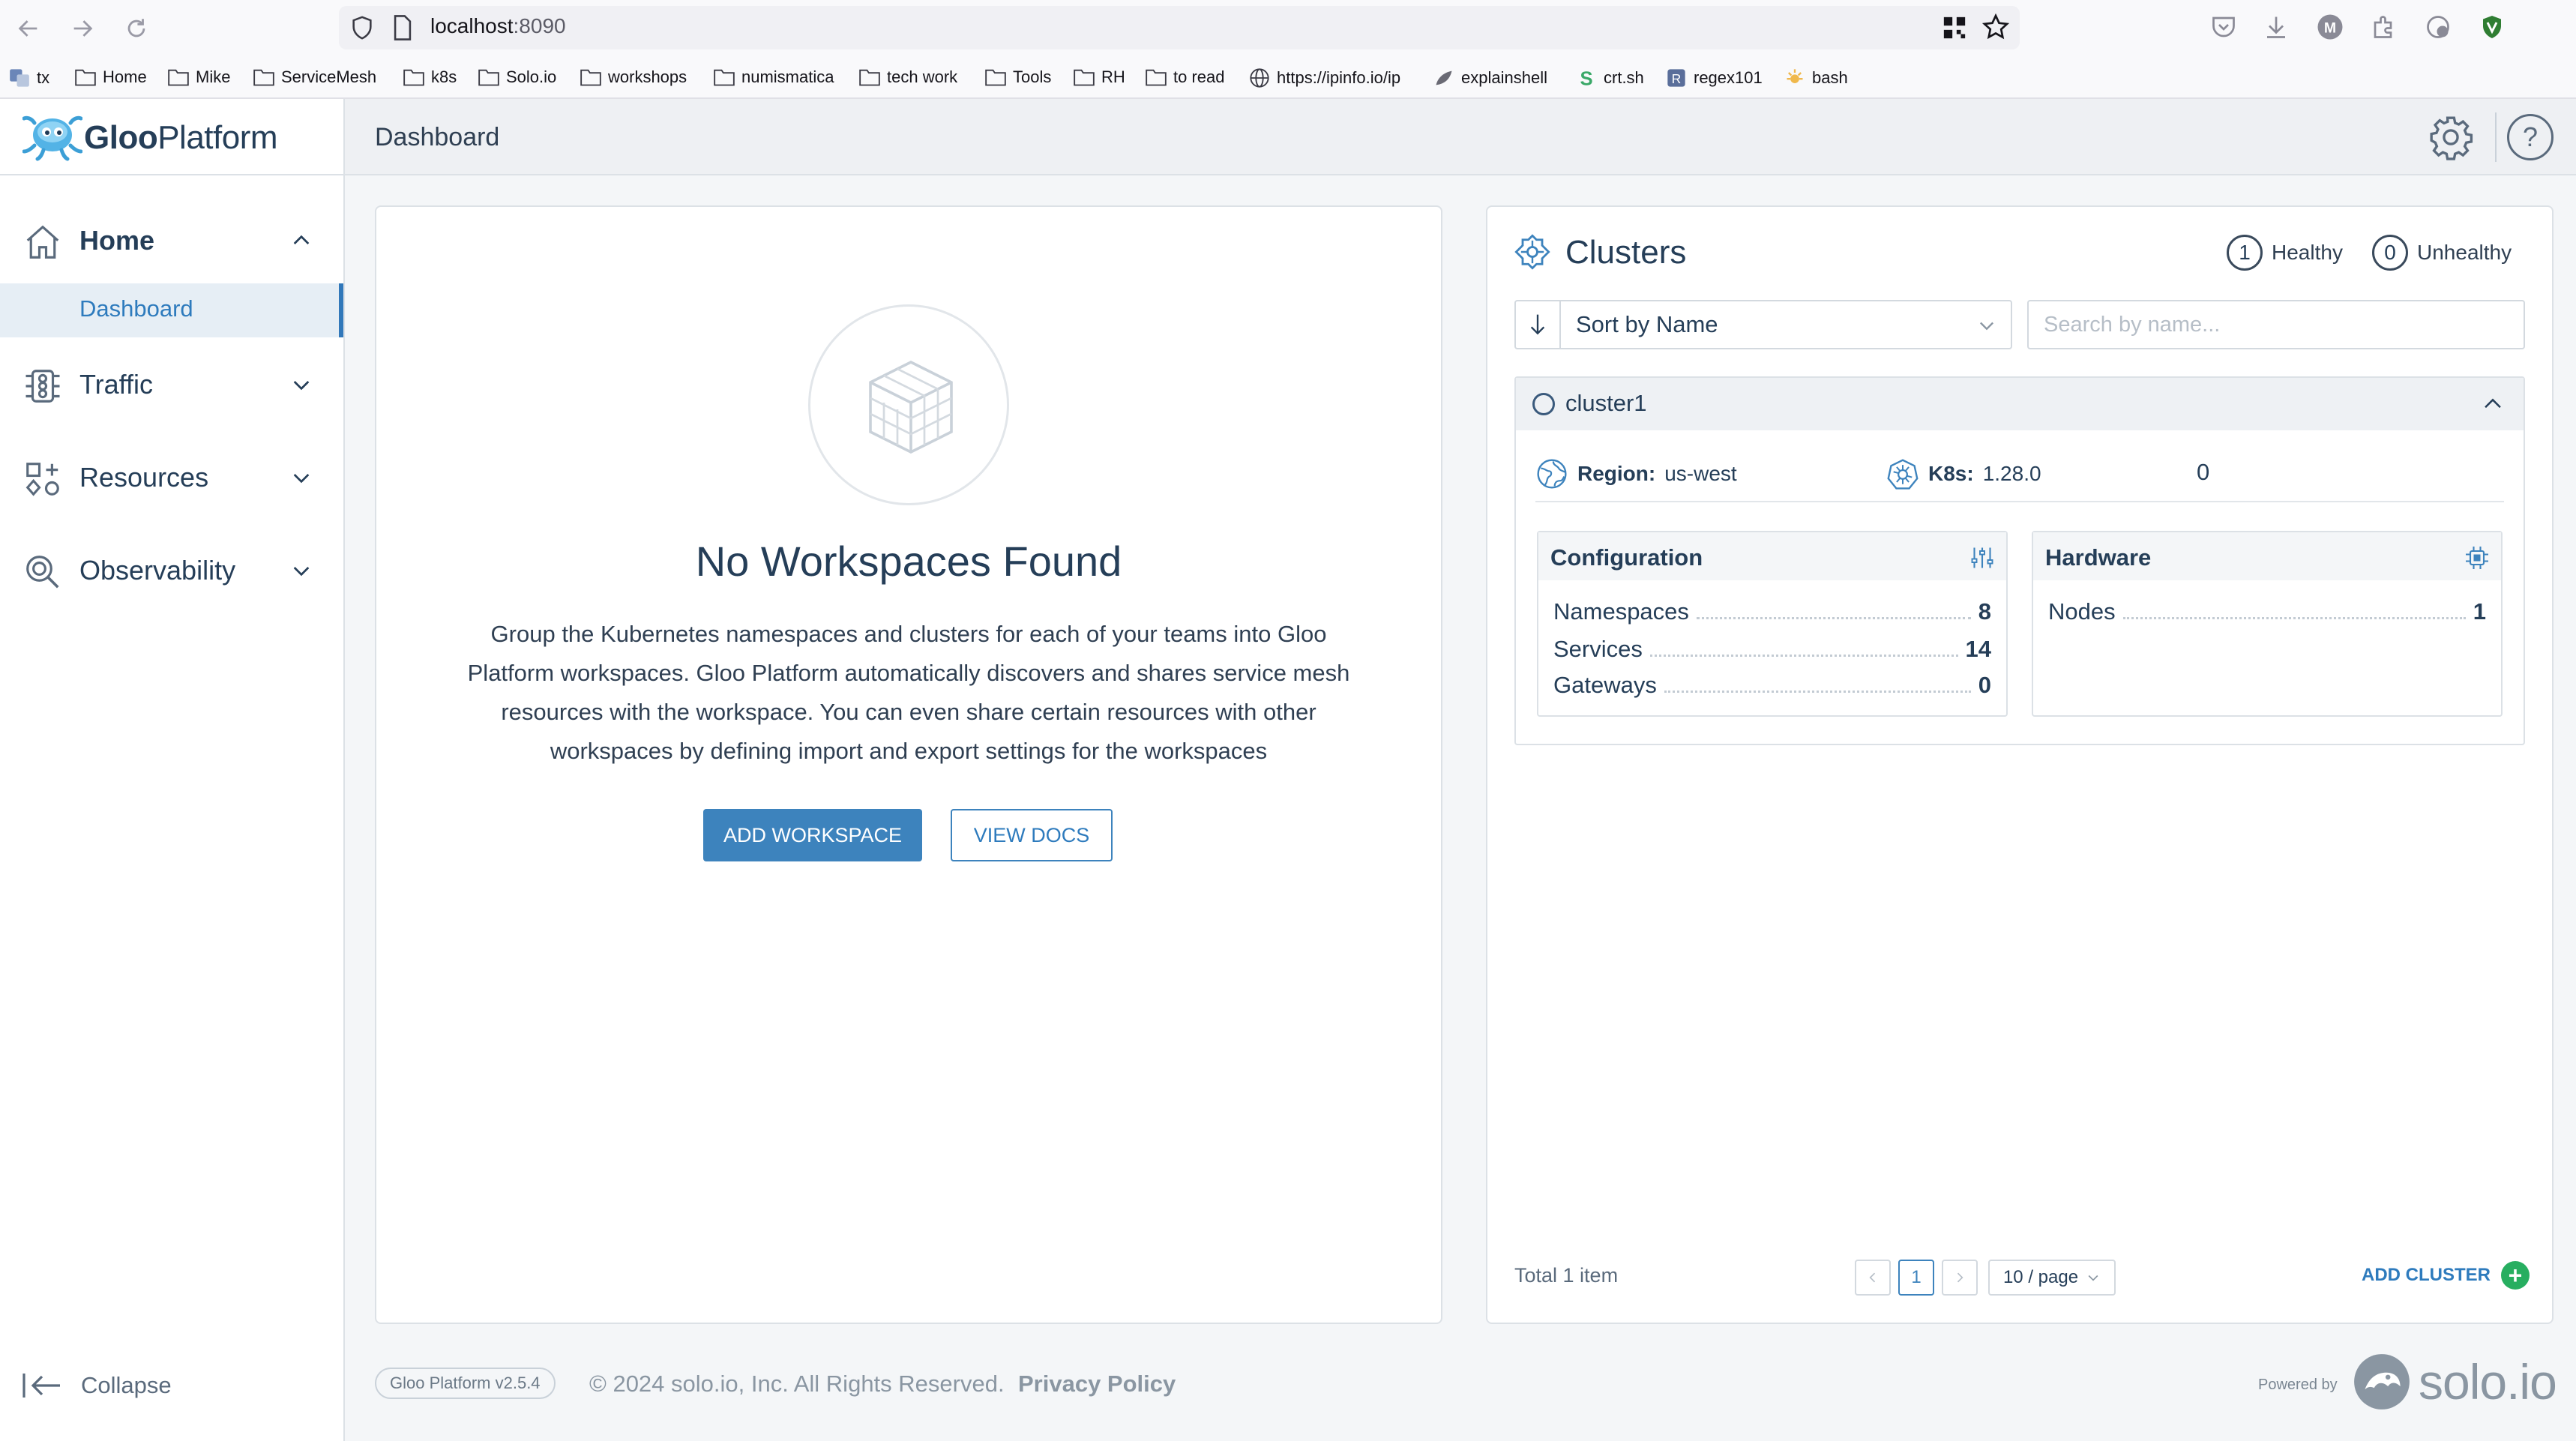  I want to click on svg-text: M, so click(2330, 29).